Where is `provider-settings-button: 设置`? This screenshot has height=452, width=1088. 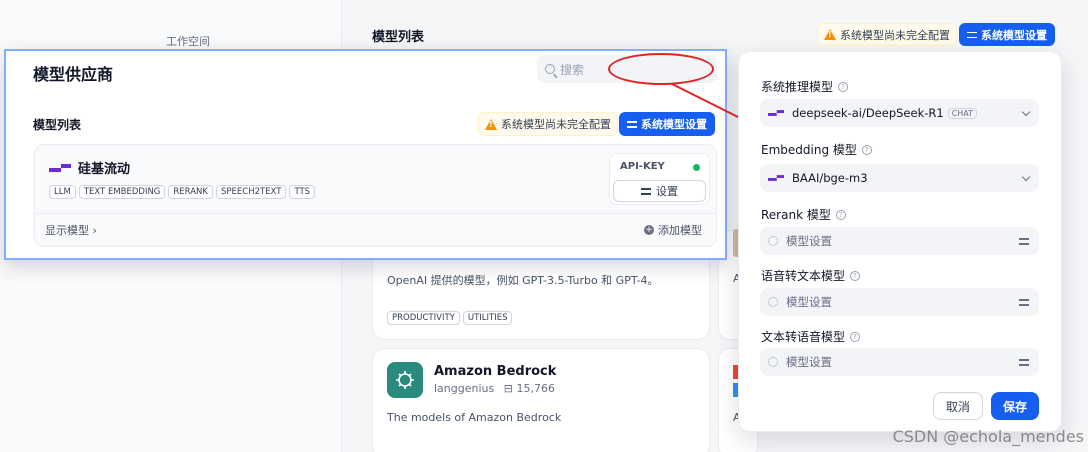 provider-settings-button: 设置 is located at coordinates (659, 191).